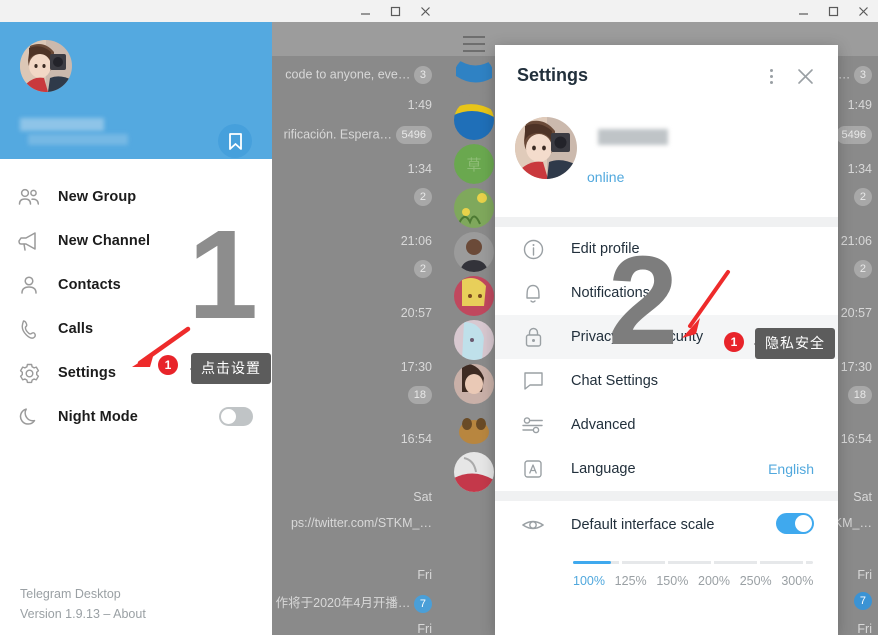 Image resolution: width=878 pixels, height=635 pixels. What do you see at coordinates (354, 602) in the screenshot?
I see `list-item: 作将于2020年4月开播… 7` at bounding box center [354, 602].